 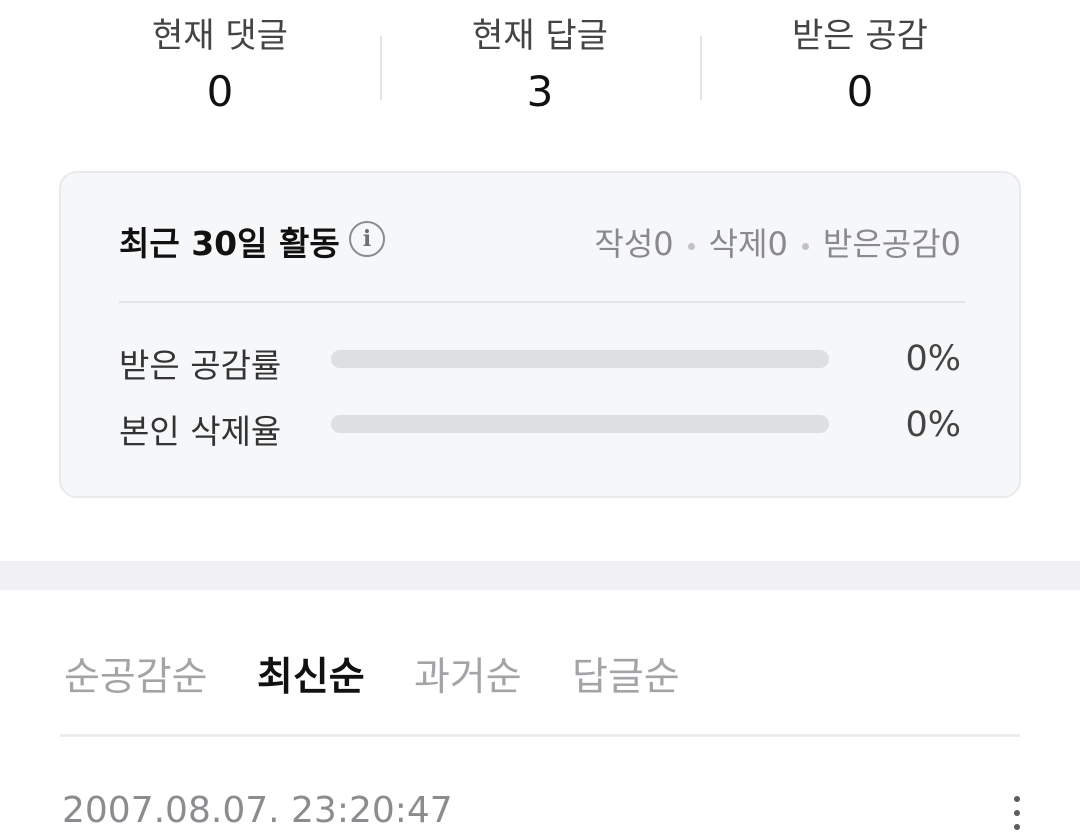 What do you see at coordinates (540, 91) in the screenshot?
I see `stat-value: 3` at bounding box center [540, 91].